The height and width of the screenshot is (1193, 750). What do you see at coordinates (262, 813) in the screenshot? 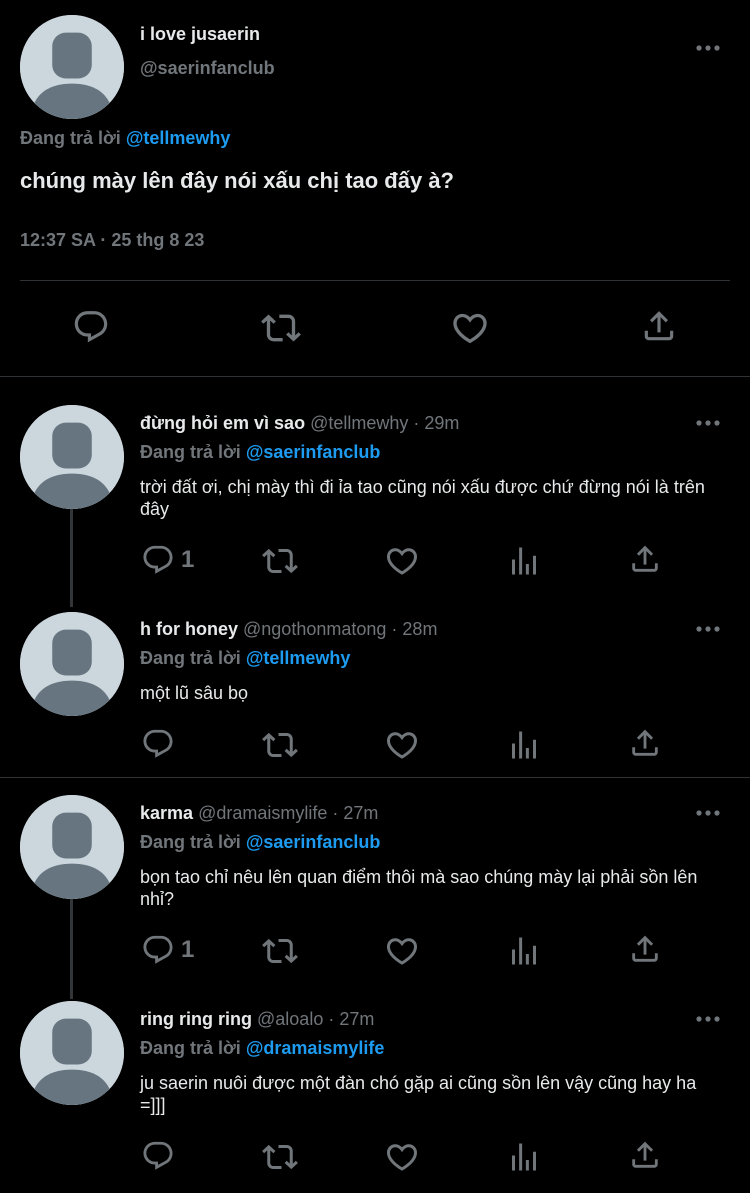
I see `reply-handle: @dramaismylife` at bounding box center [262, 813].